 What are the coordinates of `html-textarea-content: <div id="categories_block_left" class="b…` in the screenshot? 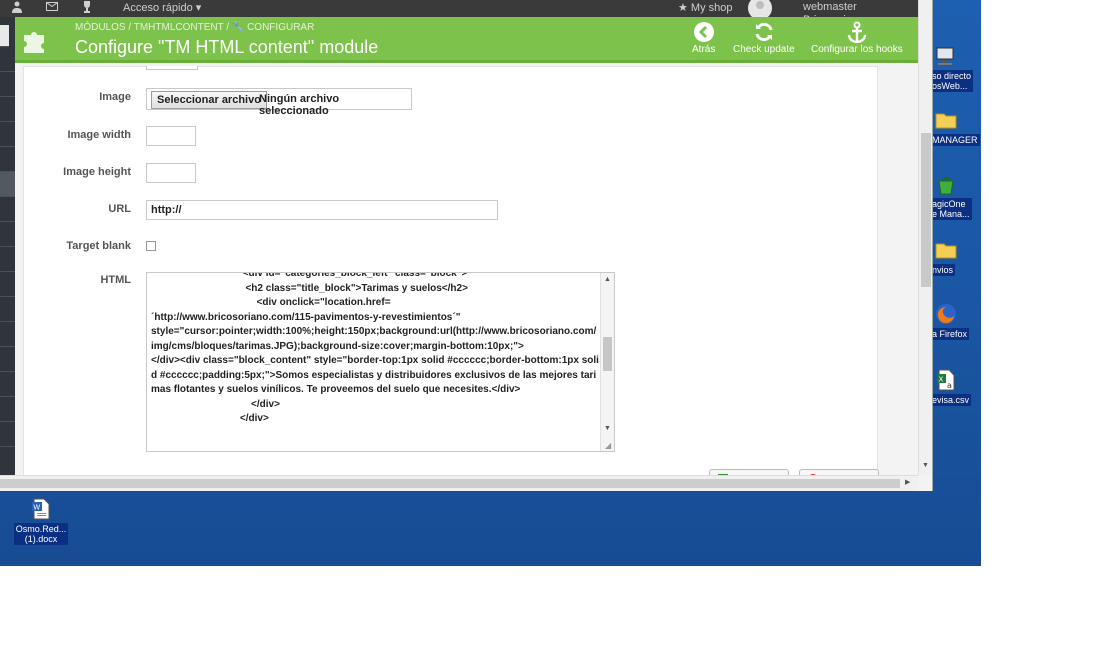 It's located at (375, 348).